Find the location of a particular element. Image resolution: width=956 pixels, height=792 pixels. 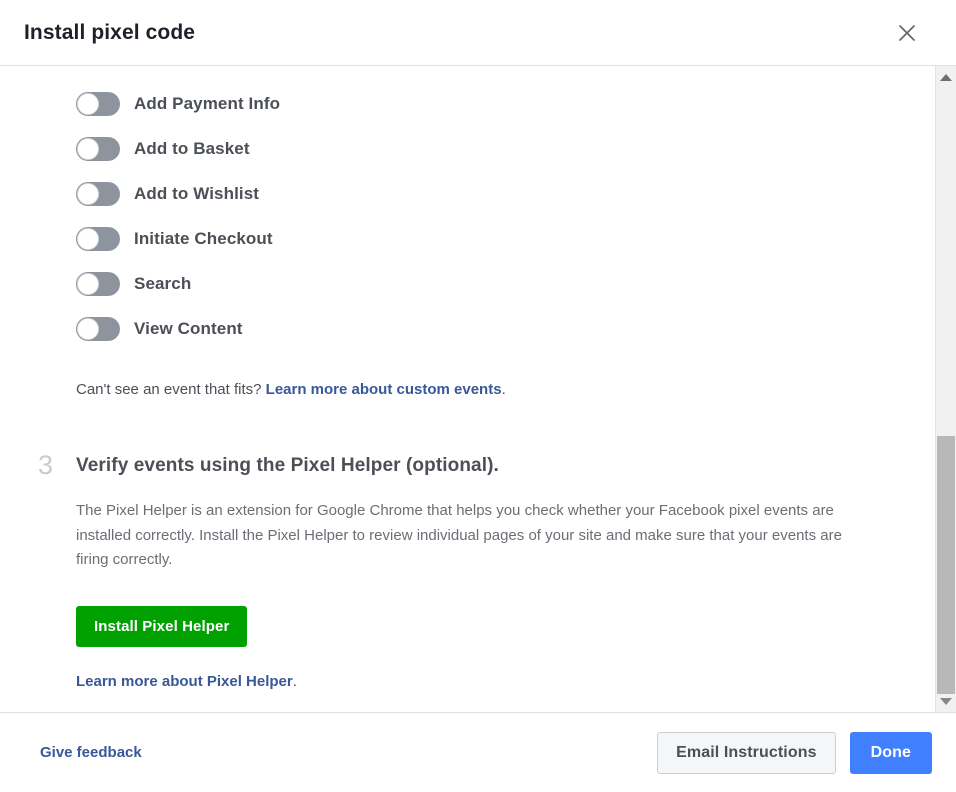

learn-more-pixel-helper-link: Learn more about Pixel Helper is located at coordinates (184, 681).